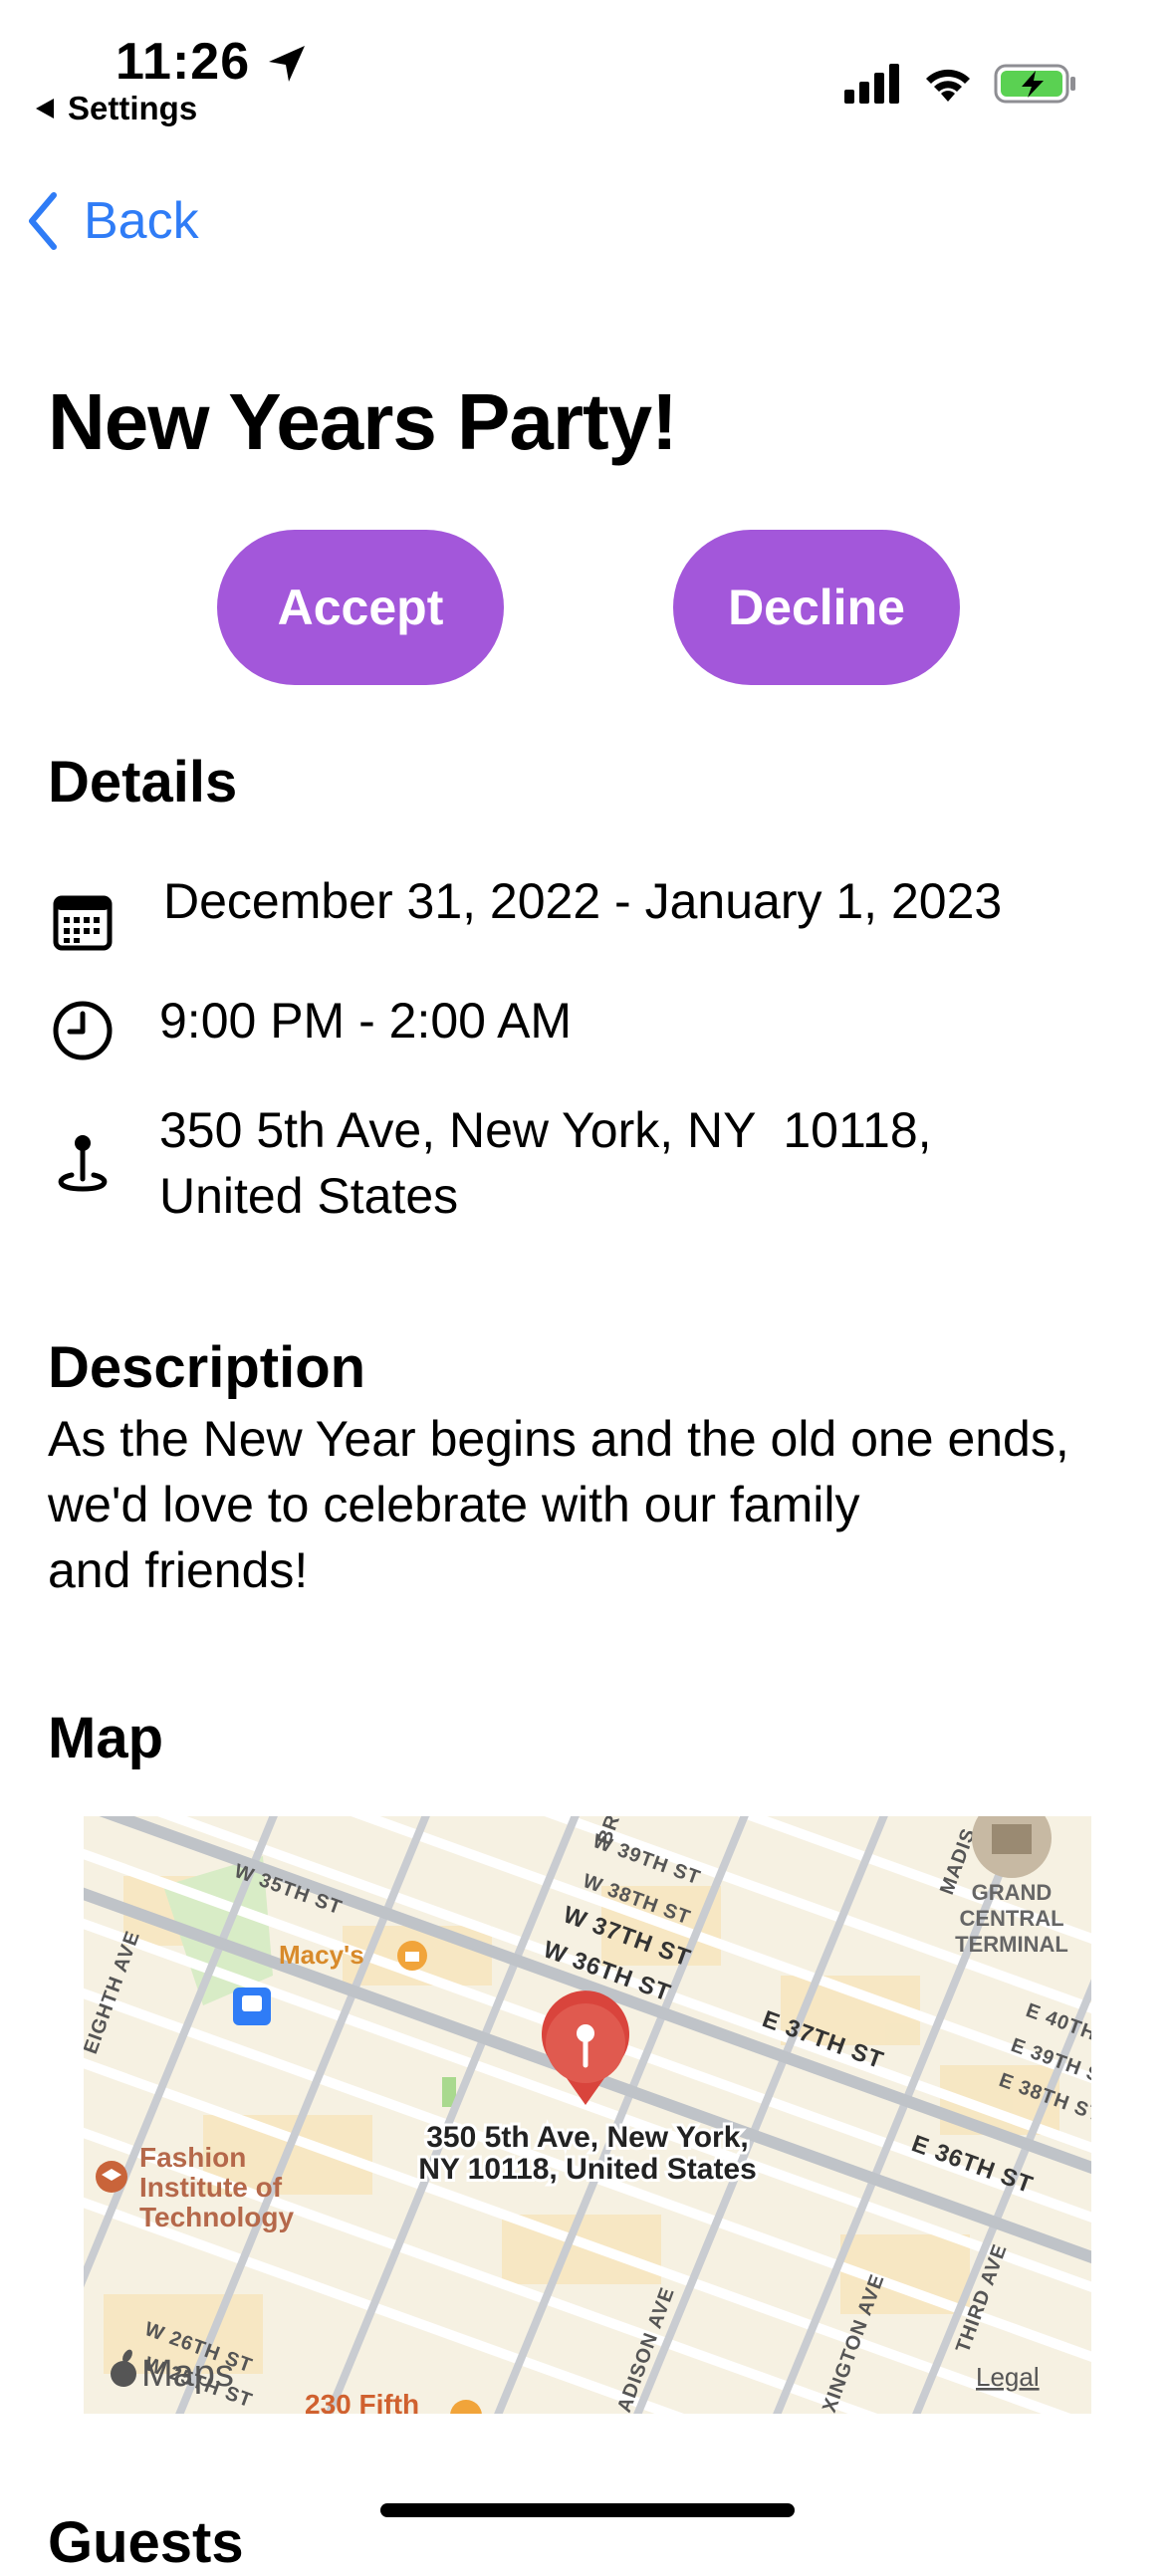 The image size is (1174, 2576). I want to click on maps-brand: Maps, so click(187, 2374).